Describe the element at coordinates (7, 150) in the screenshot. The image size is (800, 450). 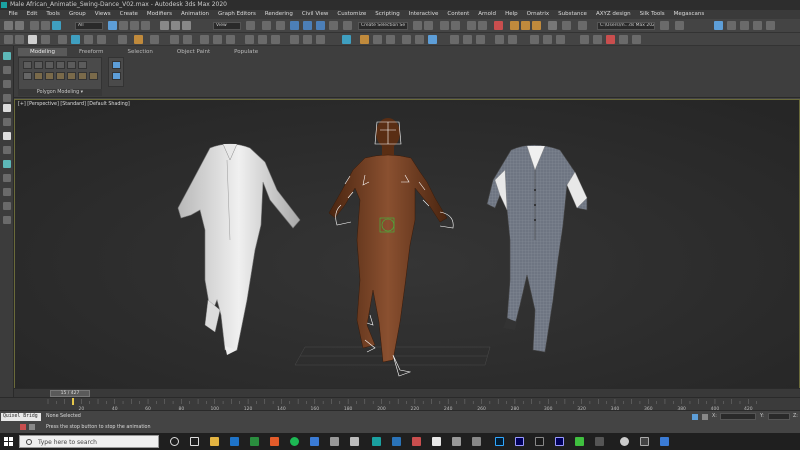
I see `orbit-icon` at that location.